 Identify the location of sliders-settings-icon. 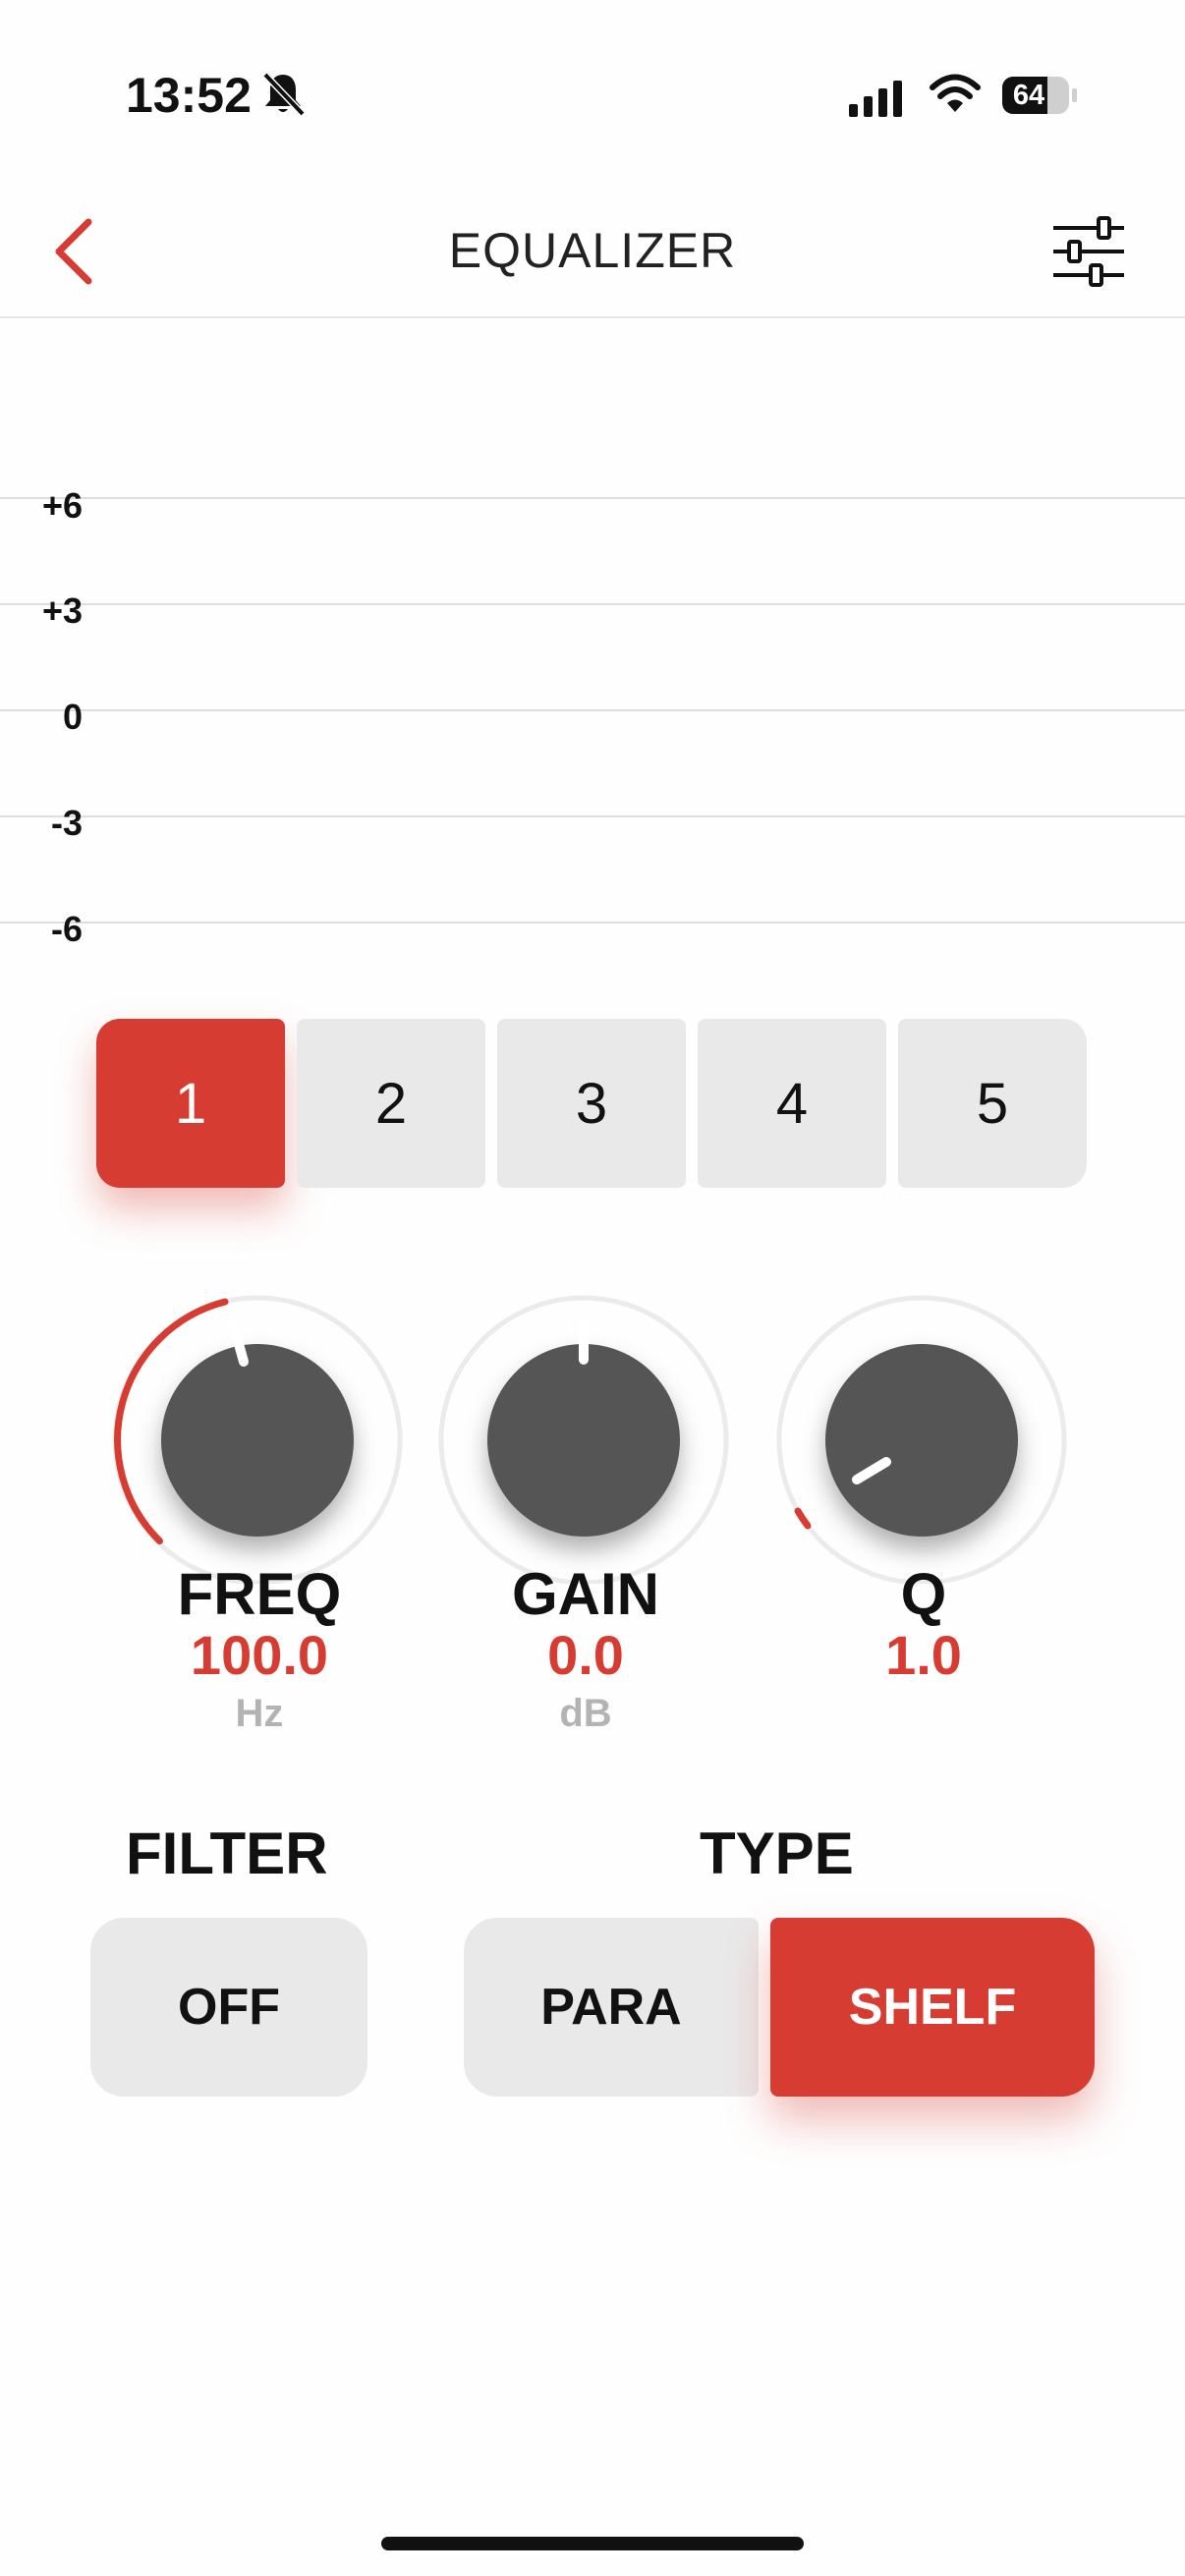
(1088, 251).